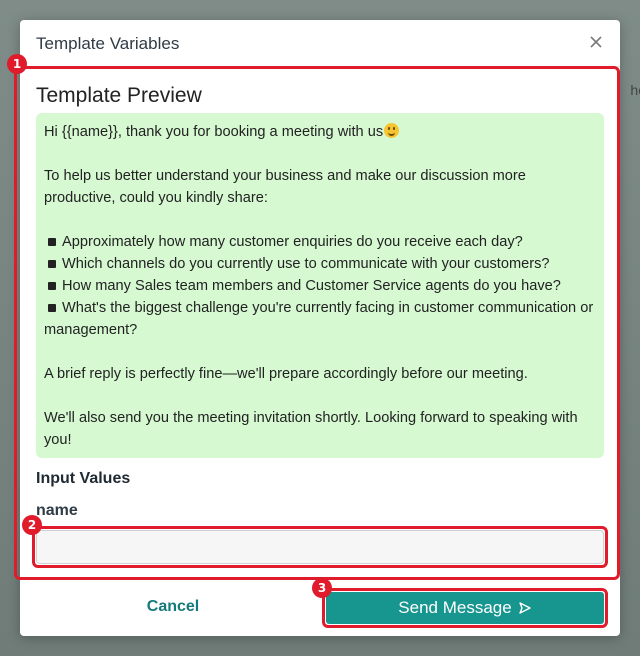 This screenshot has height=656, width=640. I want to click on smile-emoji-icon, so click(392, 130).